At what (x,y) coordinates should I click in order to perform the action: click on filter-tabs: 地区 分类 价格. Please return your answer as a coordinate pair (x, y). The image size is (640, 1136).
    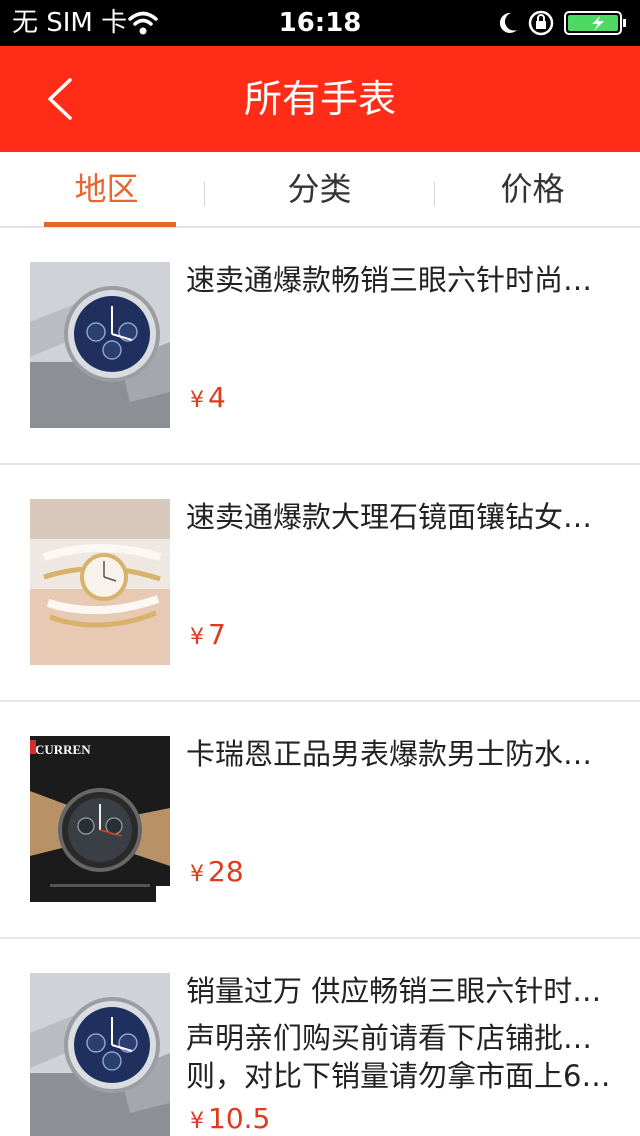
    Looking at the image, I should click on (320, 190).